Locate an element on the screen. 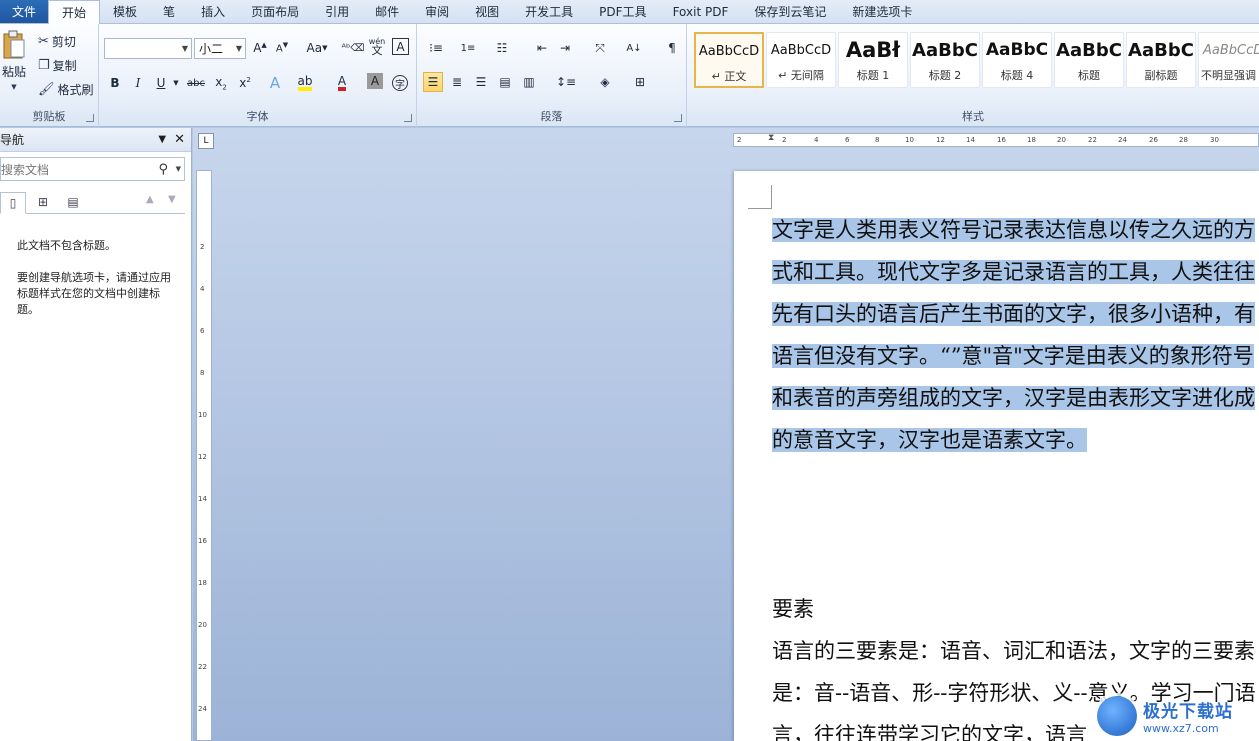 The width and height of the screenshot is (1259, 741). font-size-dropdown: 小二 ▼ is located at coordinates (220, 48).